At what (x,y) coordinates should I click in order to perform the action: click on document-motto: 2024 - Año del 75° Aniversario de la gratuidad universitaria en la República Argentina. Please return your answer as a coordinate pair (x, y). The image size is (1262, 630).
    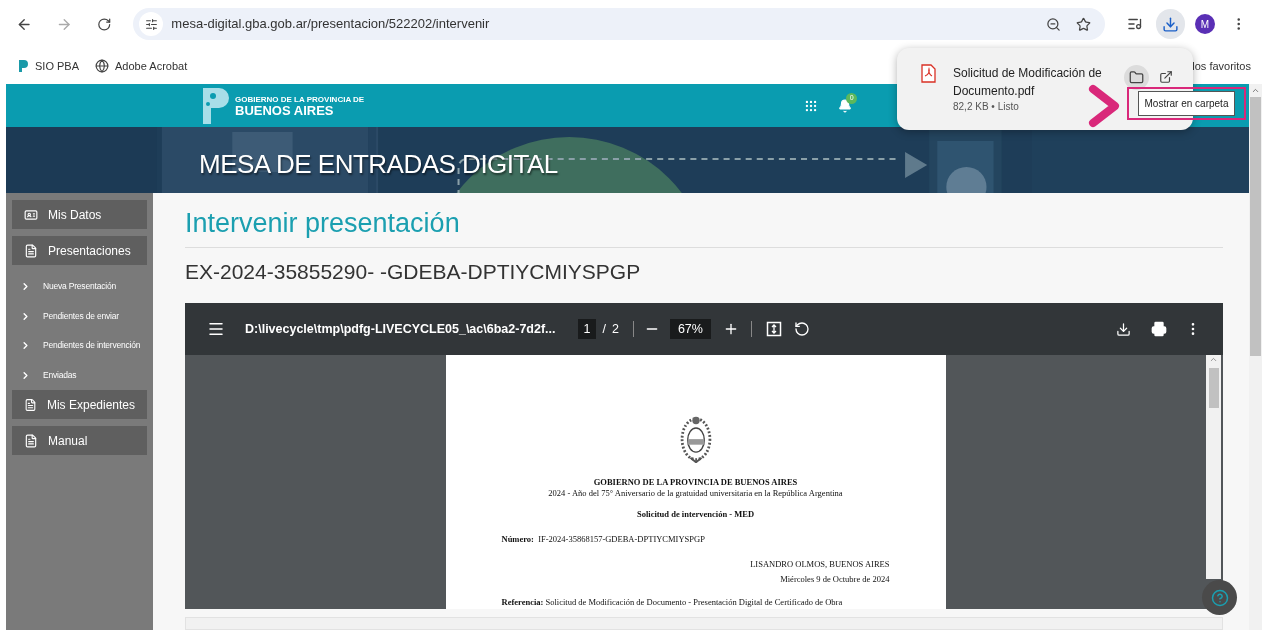
    Looking at the image, I should click on (695, 494).